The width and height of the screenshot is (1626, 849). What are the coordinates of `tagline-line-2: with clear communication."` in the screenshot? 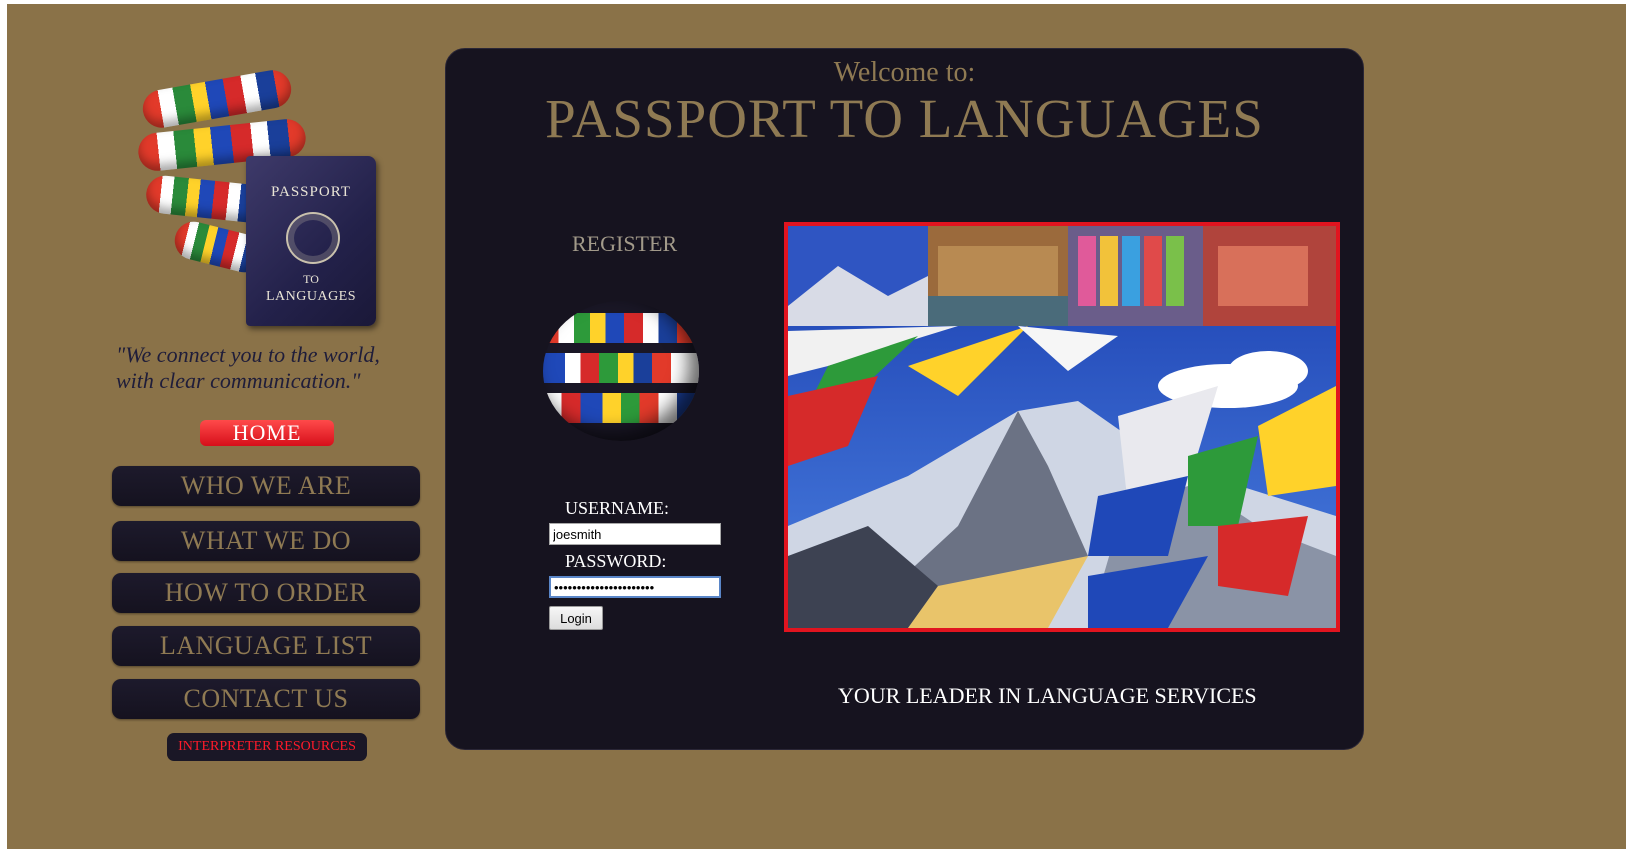 It's located at (238, 380).